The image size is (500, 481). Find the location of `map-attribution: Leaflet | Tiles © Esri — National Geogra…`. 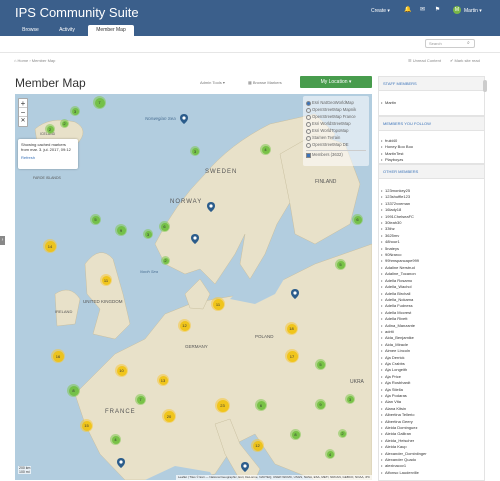

map-attribution: Leaflet | Tiles © Esri — National Geogra… is located at coordinates (274, 477).